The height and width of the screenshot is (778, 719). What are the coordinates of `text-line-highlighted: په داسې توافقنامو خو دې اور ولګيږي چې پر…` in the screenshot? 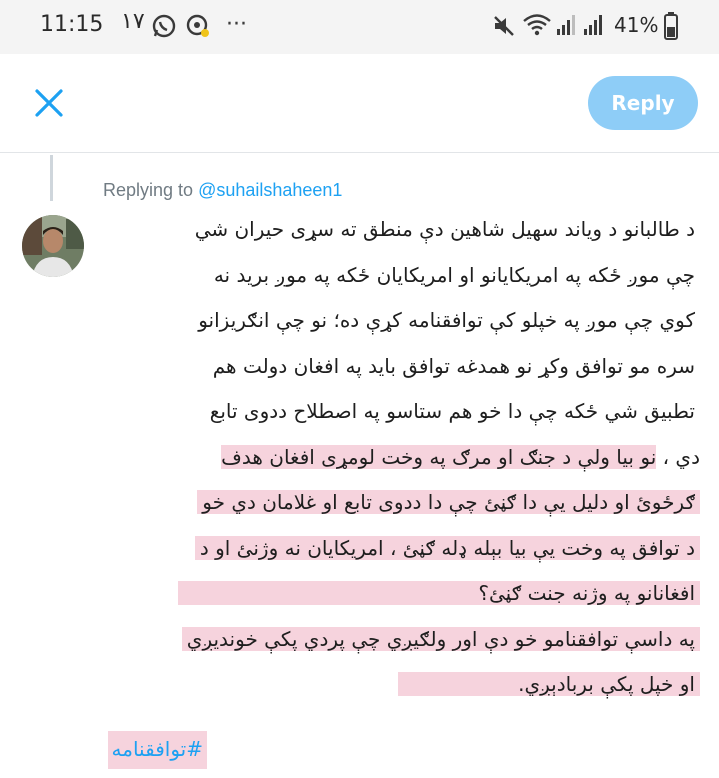 It's located at (400, 640).